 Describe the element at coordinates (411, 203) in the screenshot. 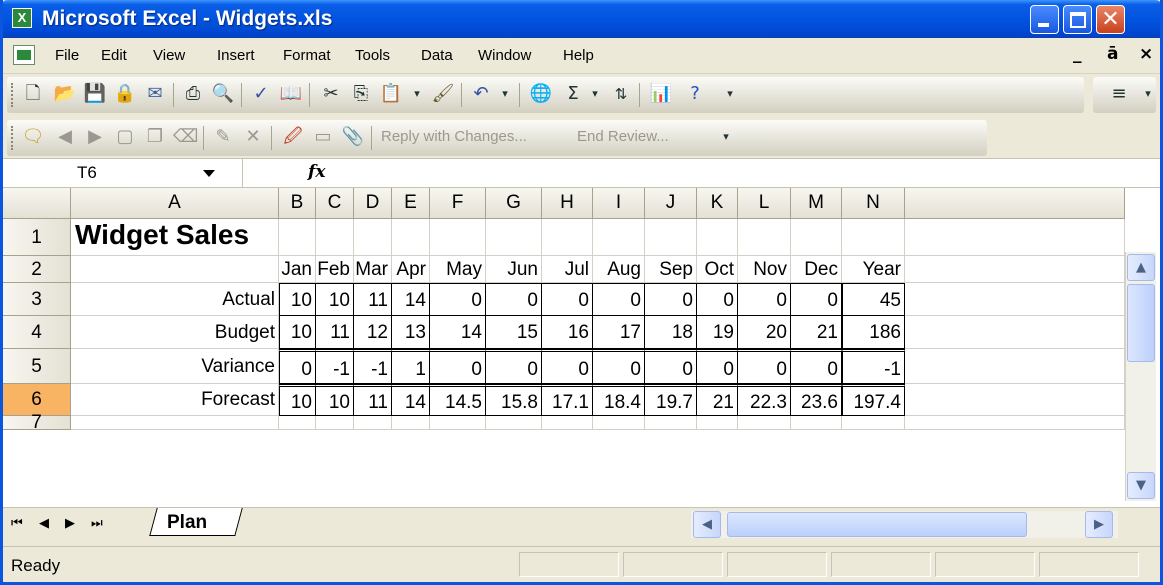

I see `column-header: E` at that location.